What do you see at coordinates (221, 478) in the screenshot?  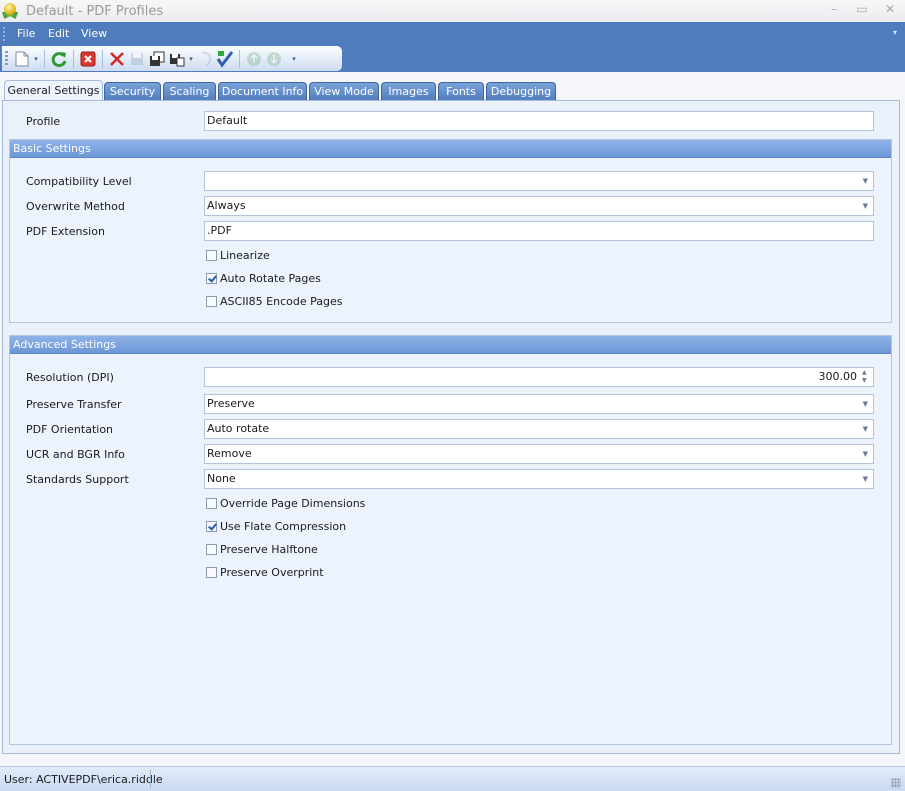 I see `standards-support-value: None` at bounding box center [221, 478].